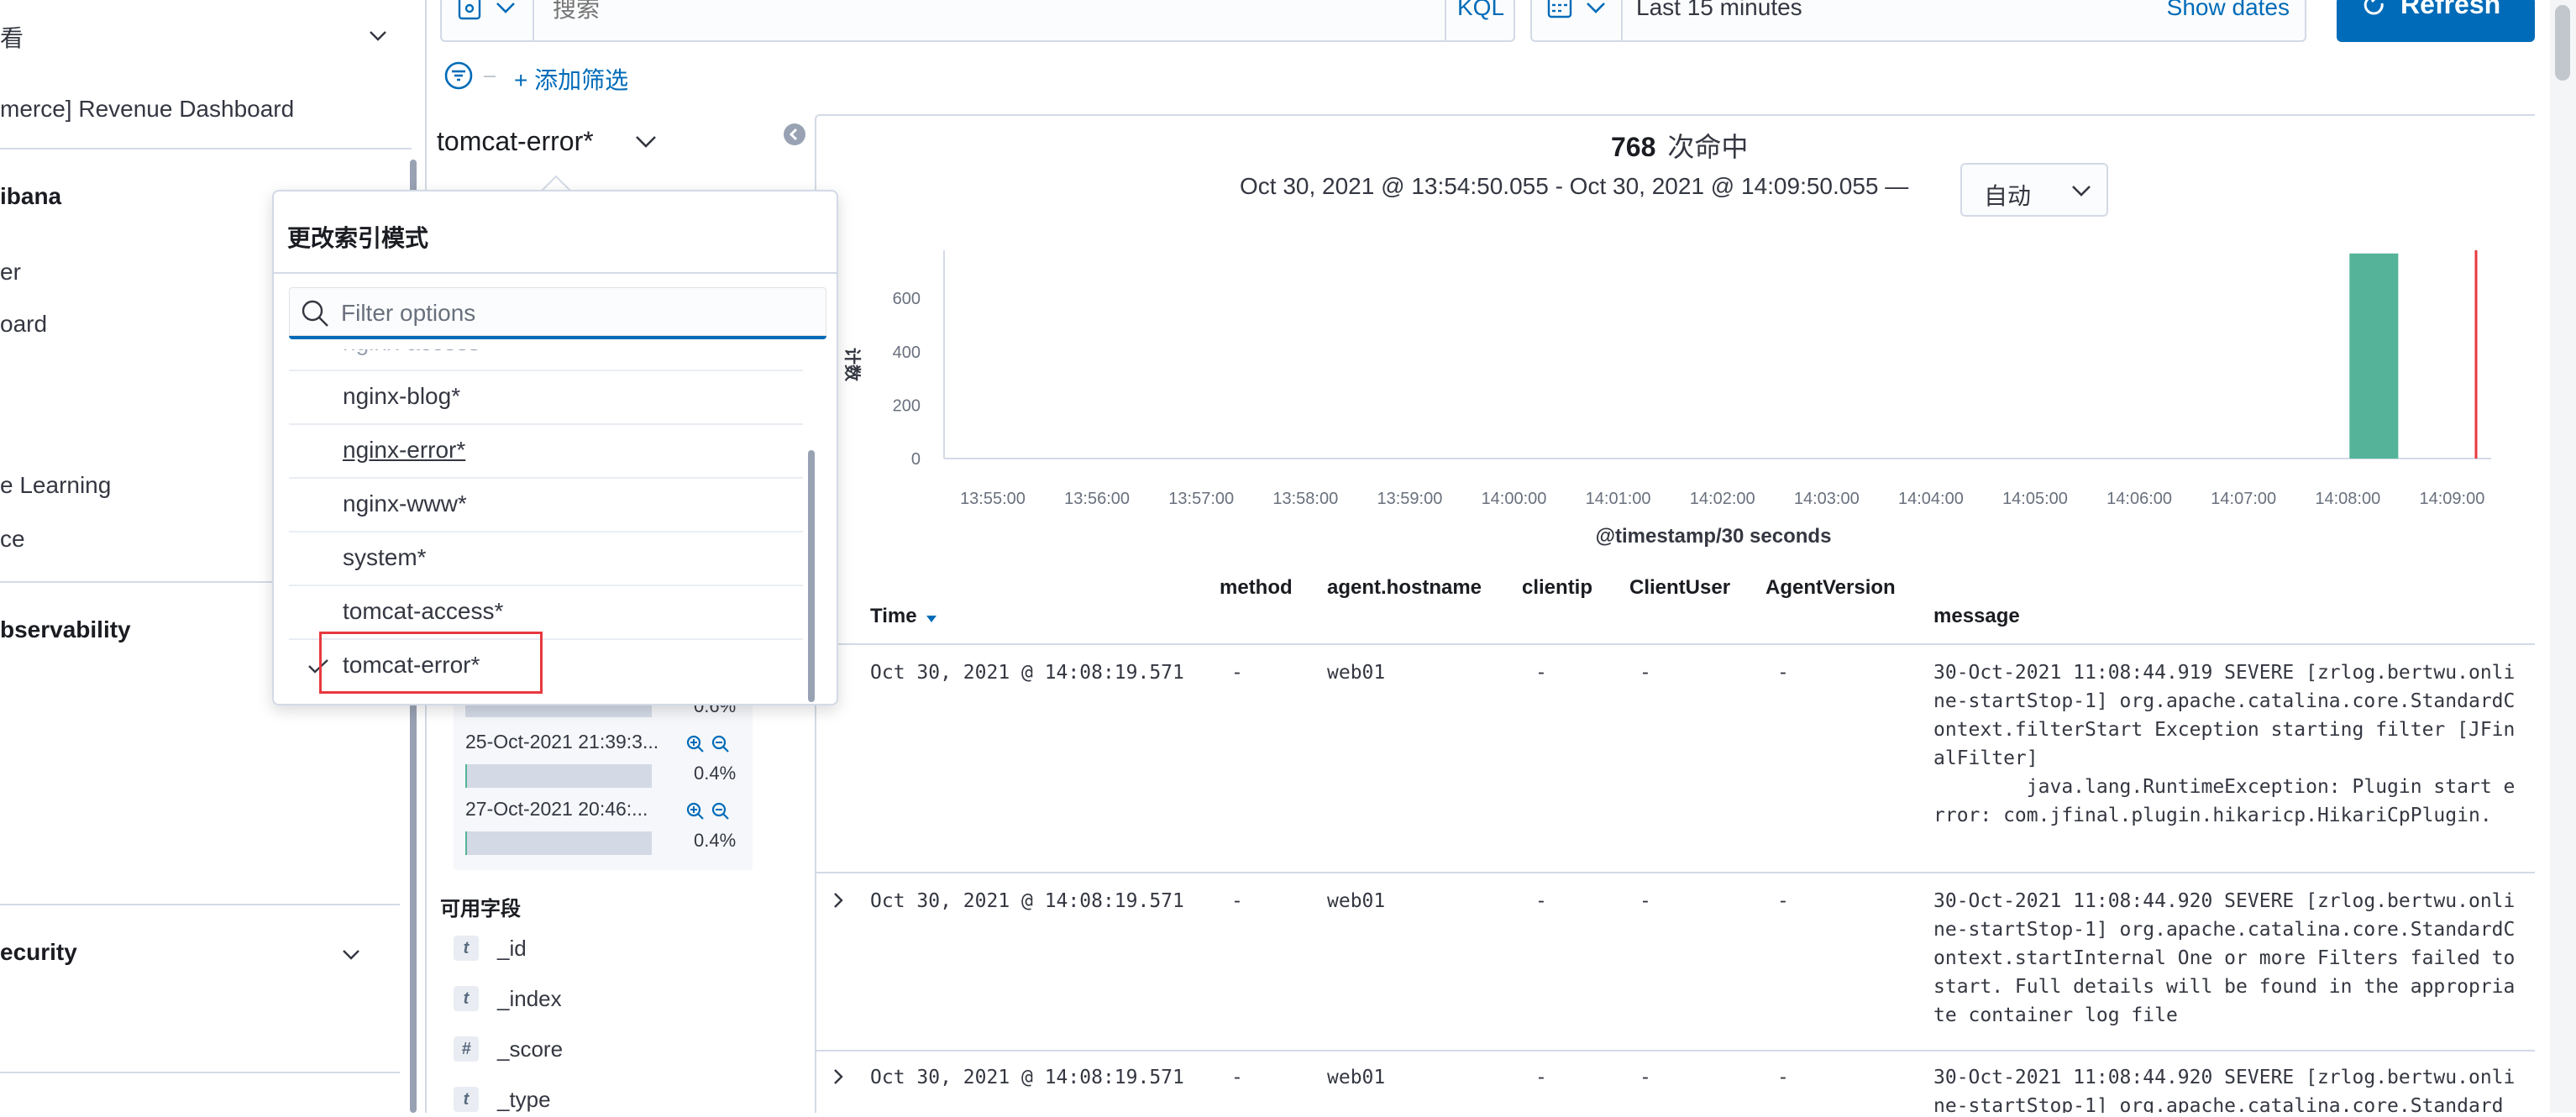  What do you see at coordinates (12, 539) in the screenshot?
I see `nav-item-maps: ce` at bounding box center [12, 539].